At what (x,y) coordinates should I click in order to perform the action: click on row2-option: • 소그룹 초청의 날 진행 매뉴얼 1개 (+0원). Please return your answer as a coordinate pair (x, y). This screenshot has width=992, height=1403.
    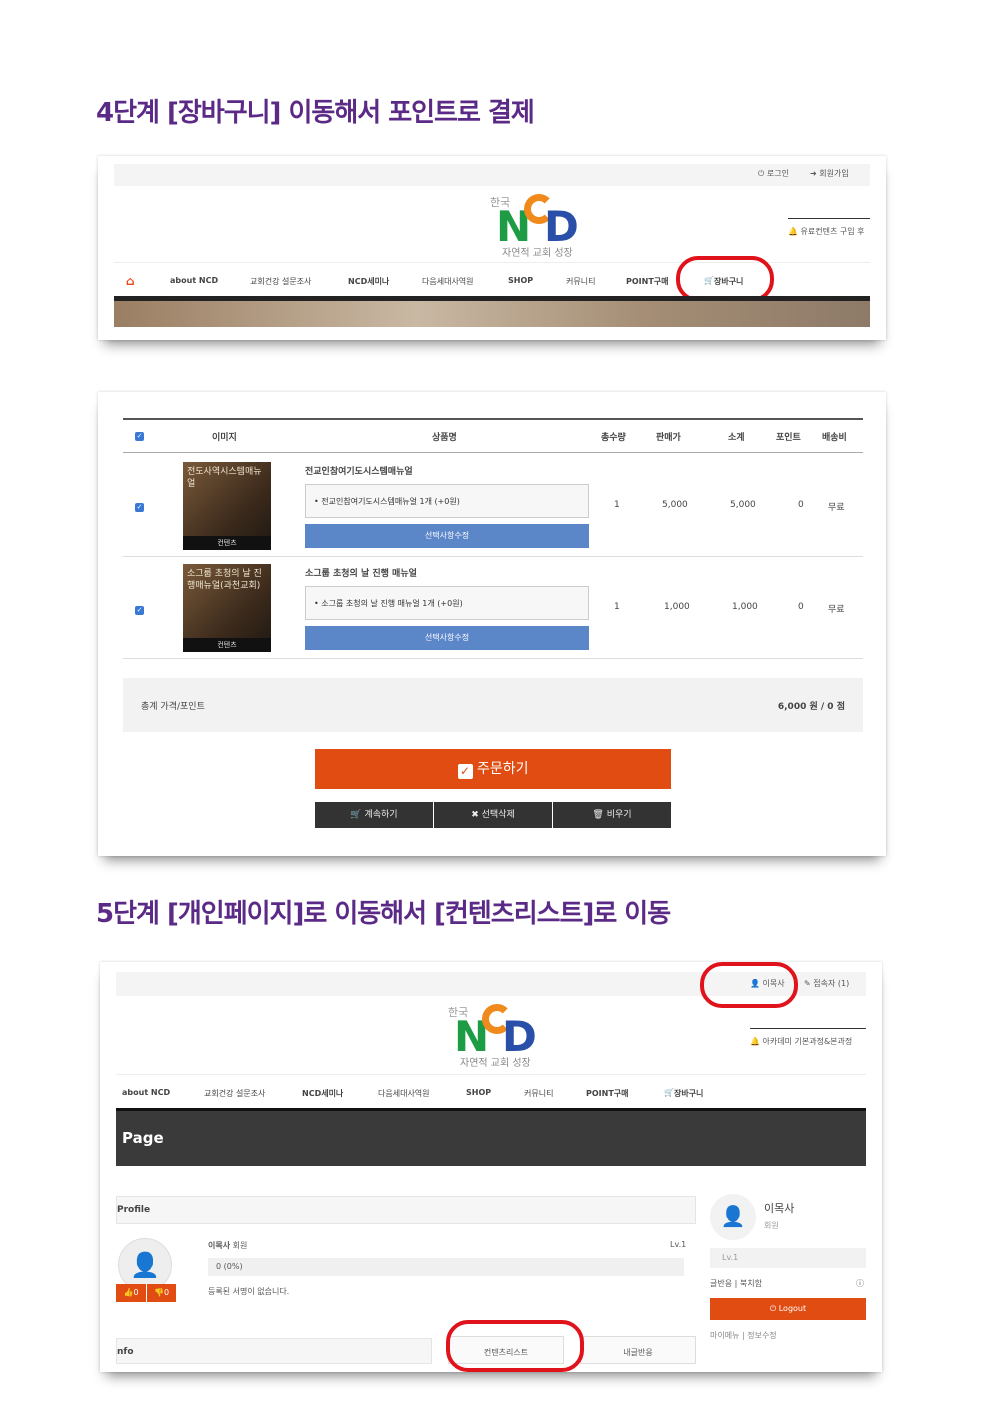
    Looking at the image, I should click on (447, 603).